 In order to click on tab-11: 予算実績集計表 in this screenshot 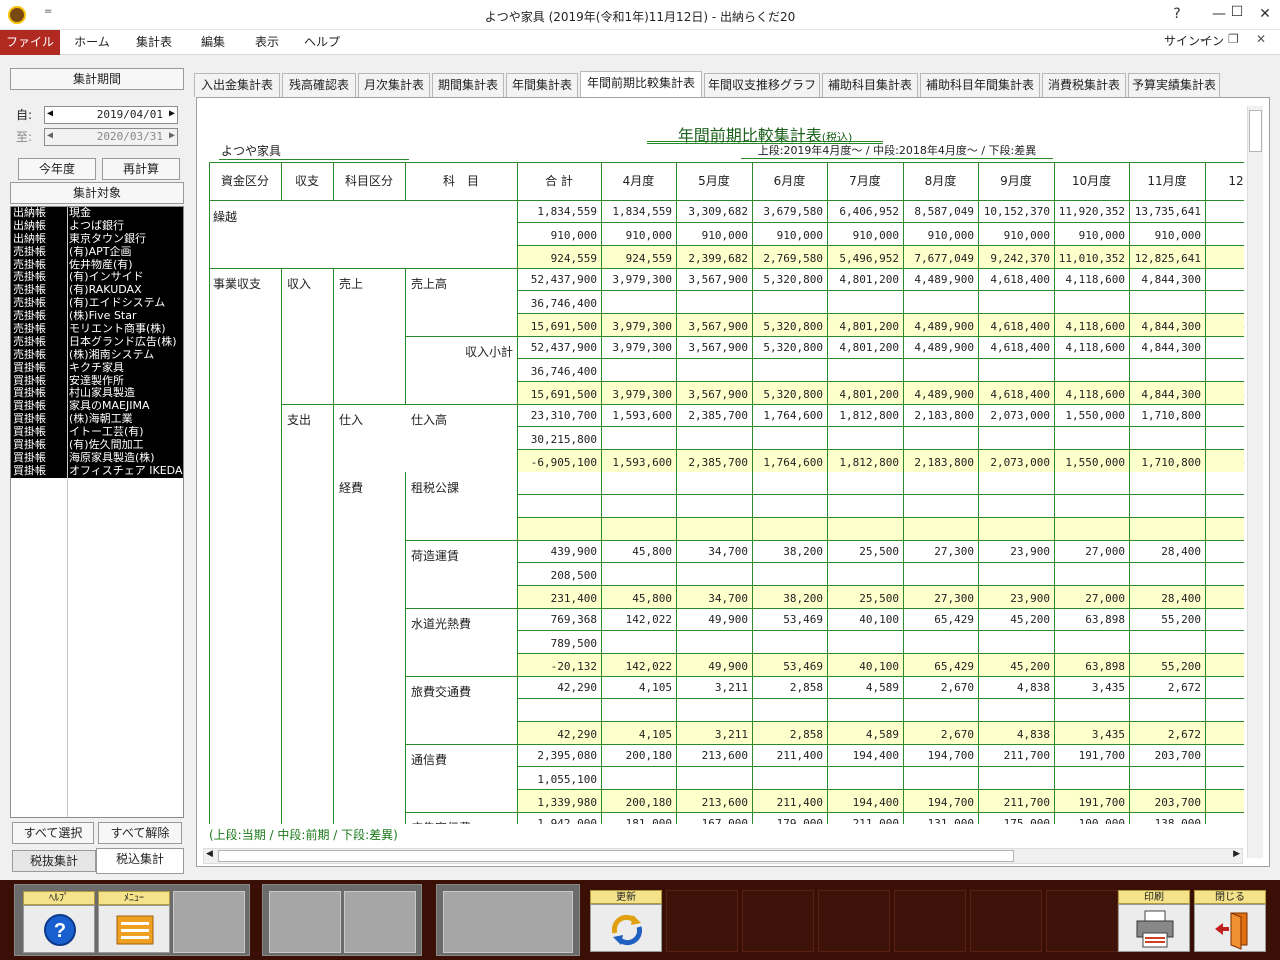, I will do `click(1174, 85)`.